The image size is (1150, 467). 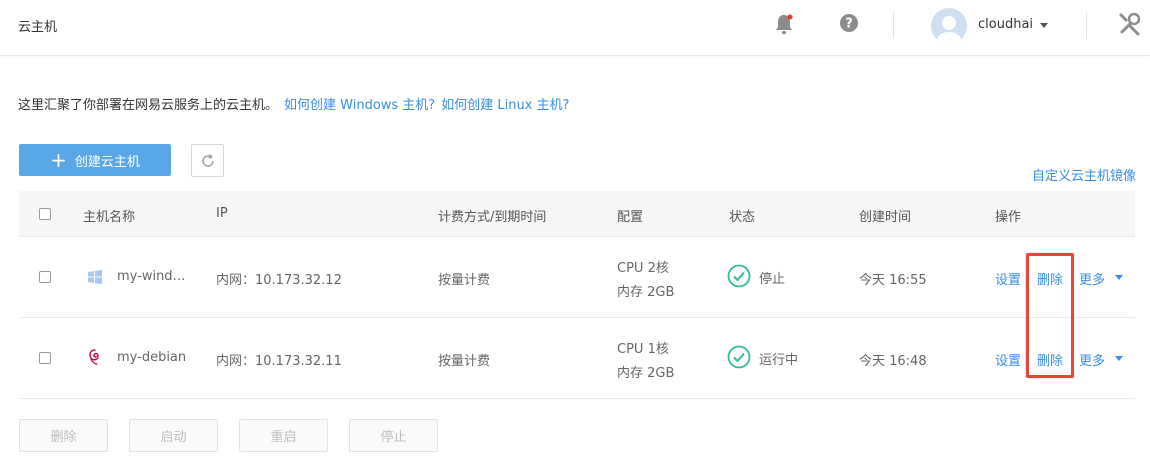 I want to click on avatar, so click(x=949, y=26).